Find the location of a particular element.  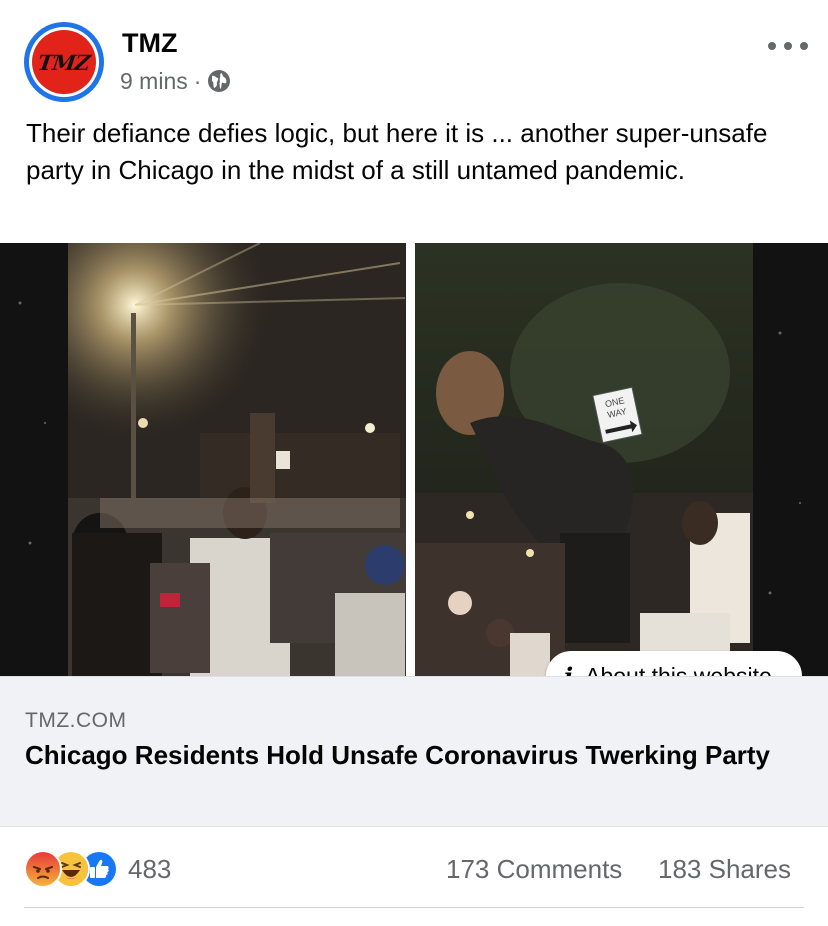

angry-reaction-icon is located at coordinates (43, 869).